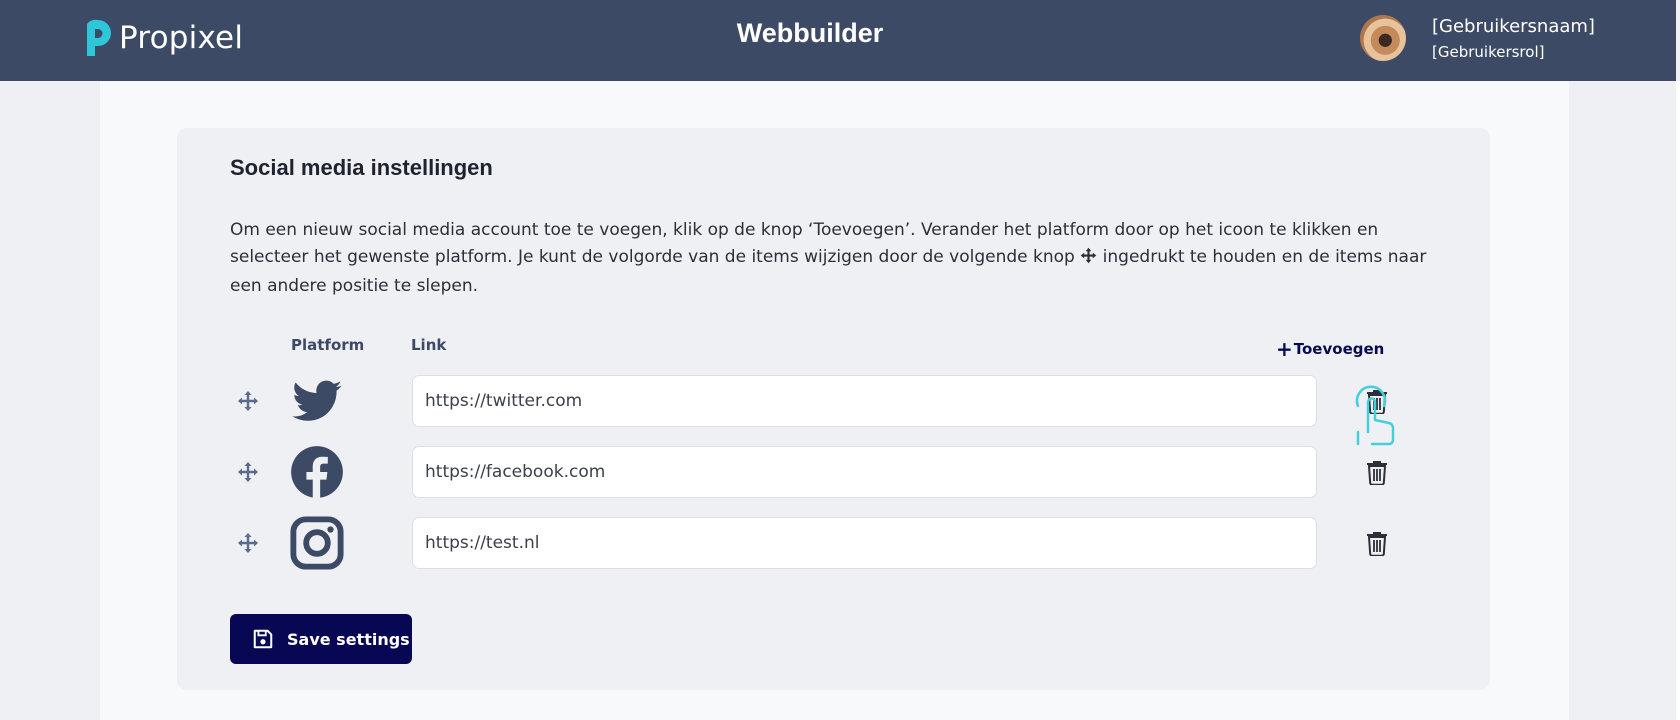  Describe the element at coordinates (864, 401) in the screenshot. I see `twitter-link-input` at that location.